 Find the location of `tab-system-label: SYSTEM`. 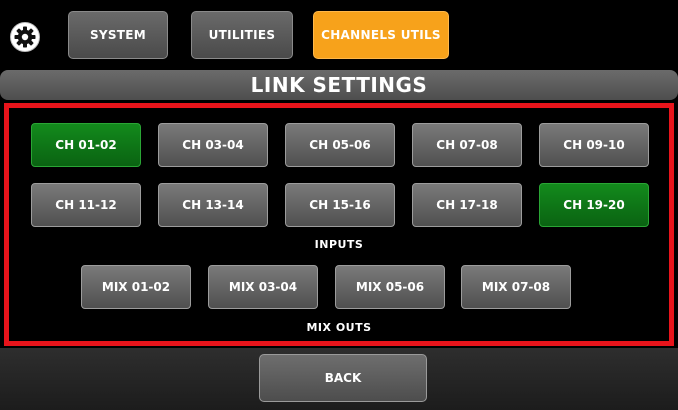

tab-system-label: SYSTEM is located at coordinates (118, 35).